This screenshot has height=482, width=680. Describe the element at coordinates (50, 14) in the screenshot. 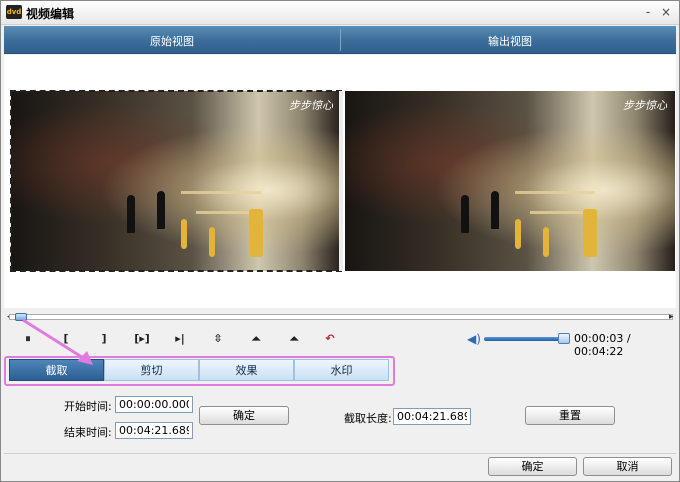

I see `window-title: 视频编辑` at that location.